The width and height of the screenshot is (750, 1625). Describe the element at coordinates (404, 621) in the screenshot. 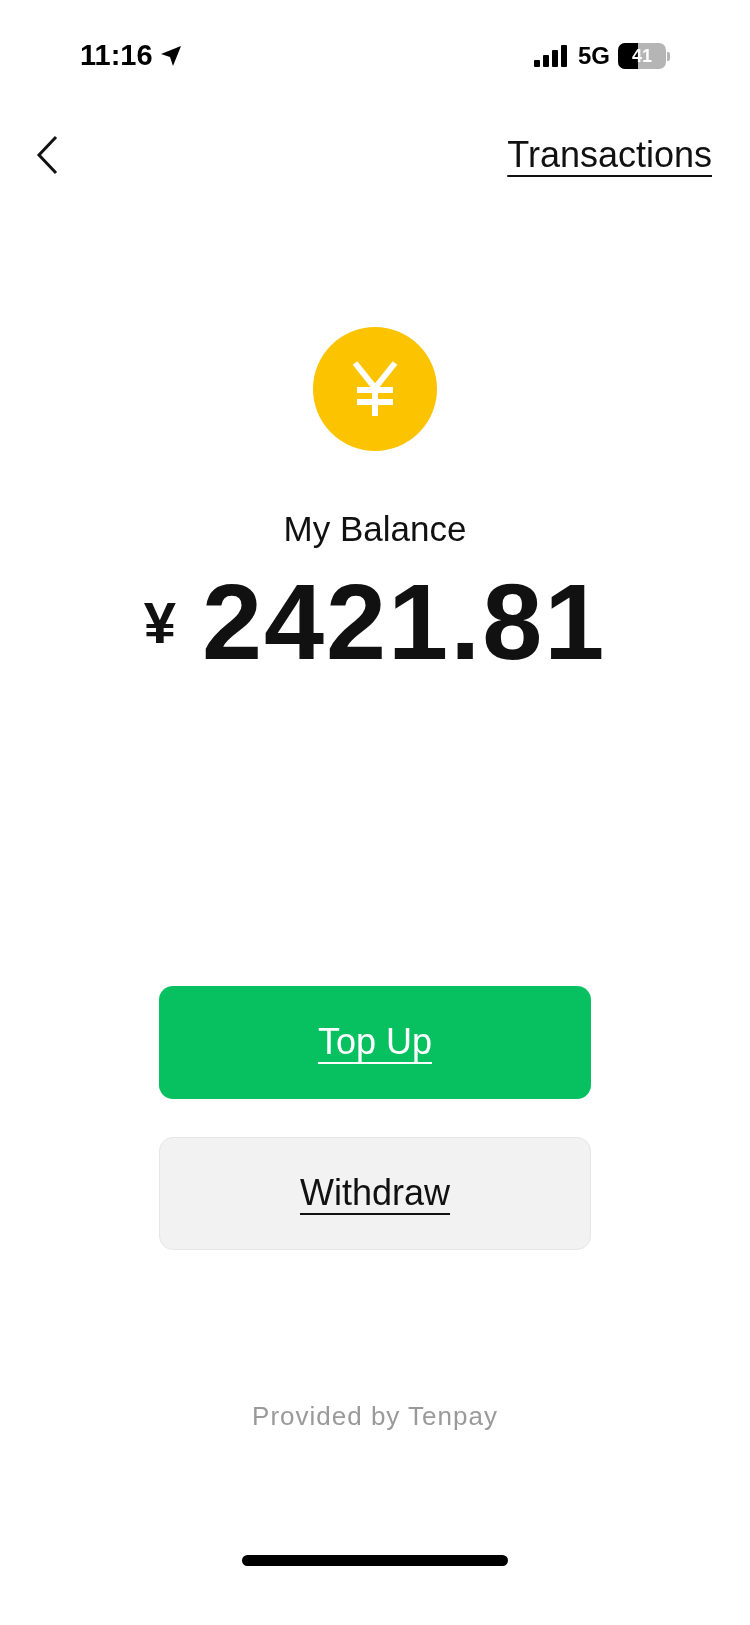

I see `balance-amount: 2421.81` at that location.